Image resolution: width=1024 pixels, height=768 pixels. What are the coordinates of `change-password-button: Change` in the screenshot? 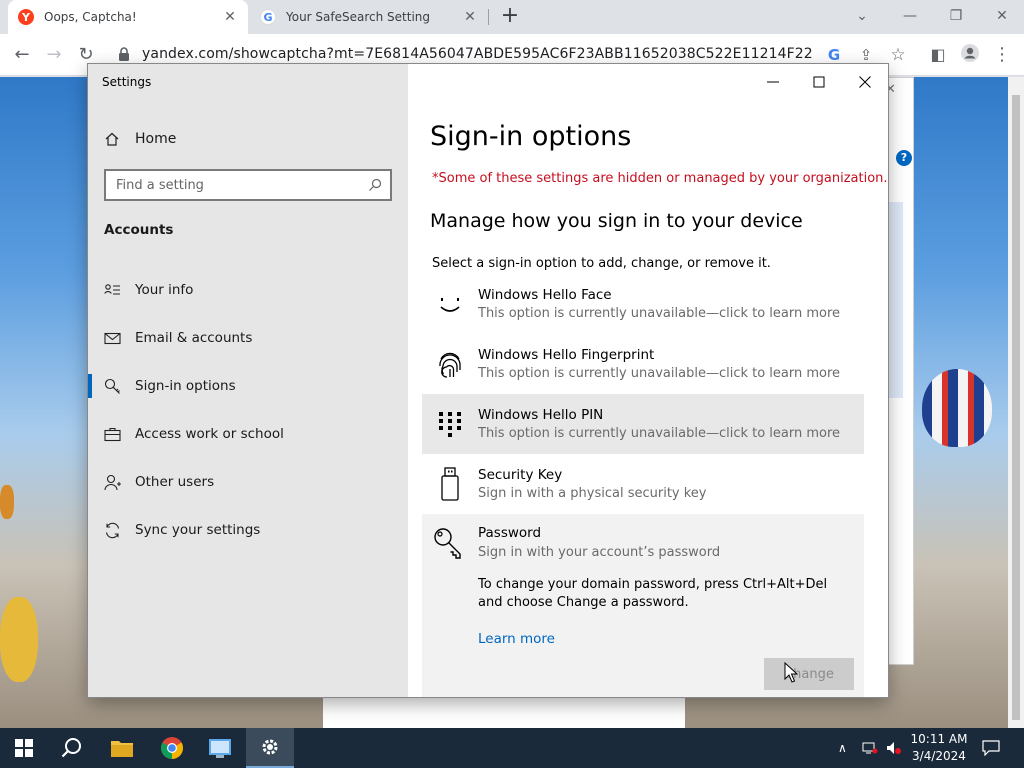 It's located at (809, 674).